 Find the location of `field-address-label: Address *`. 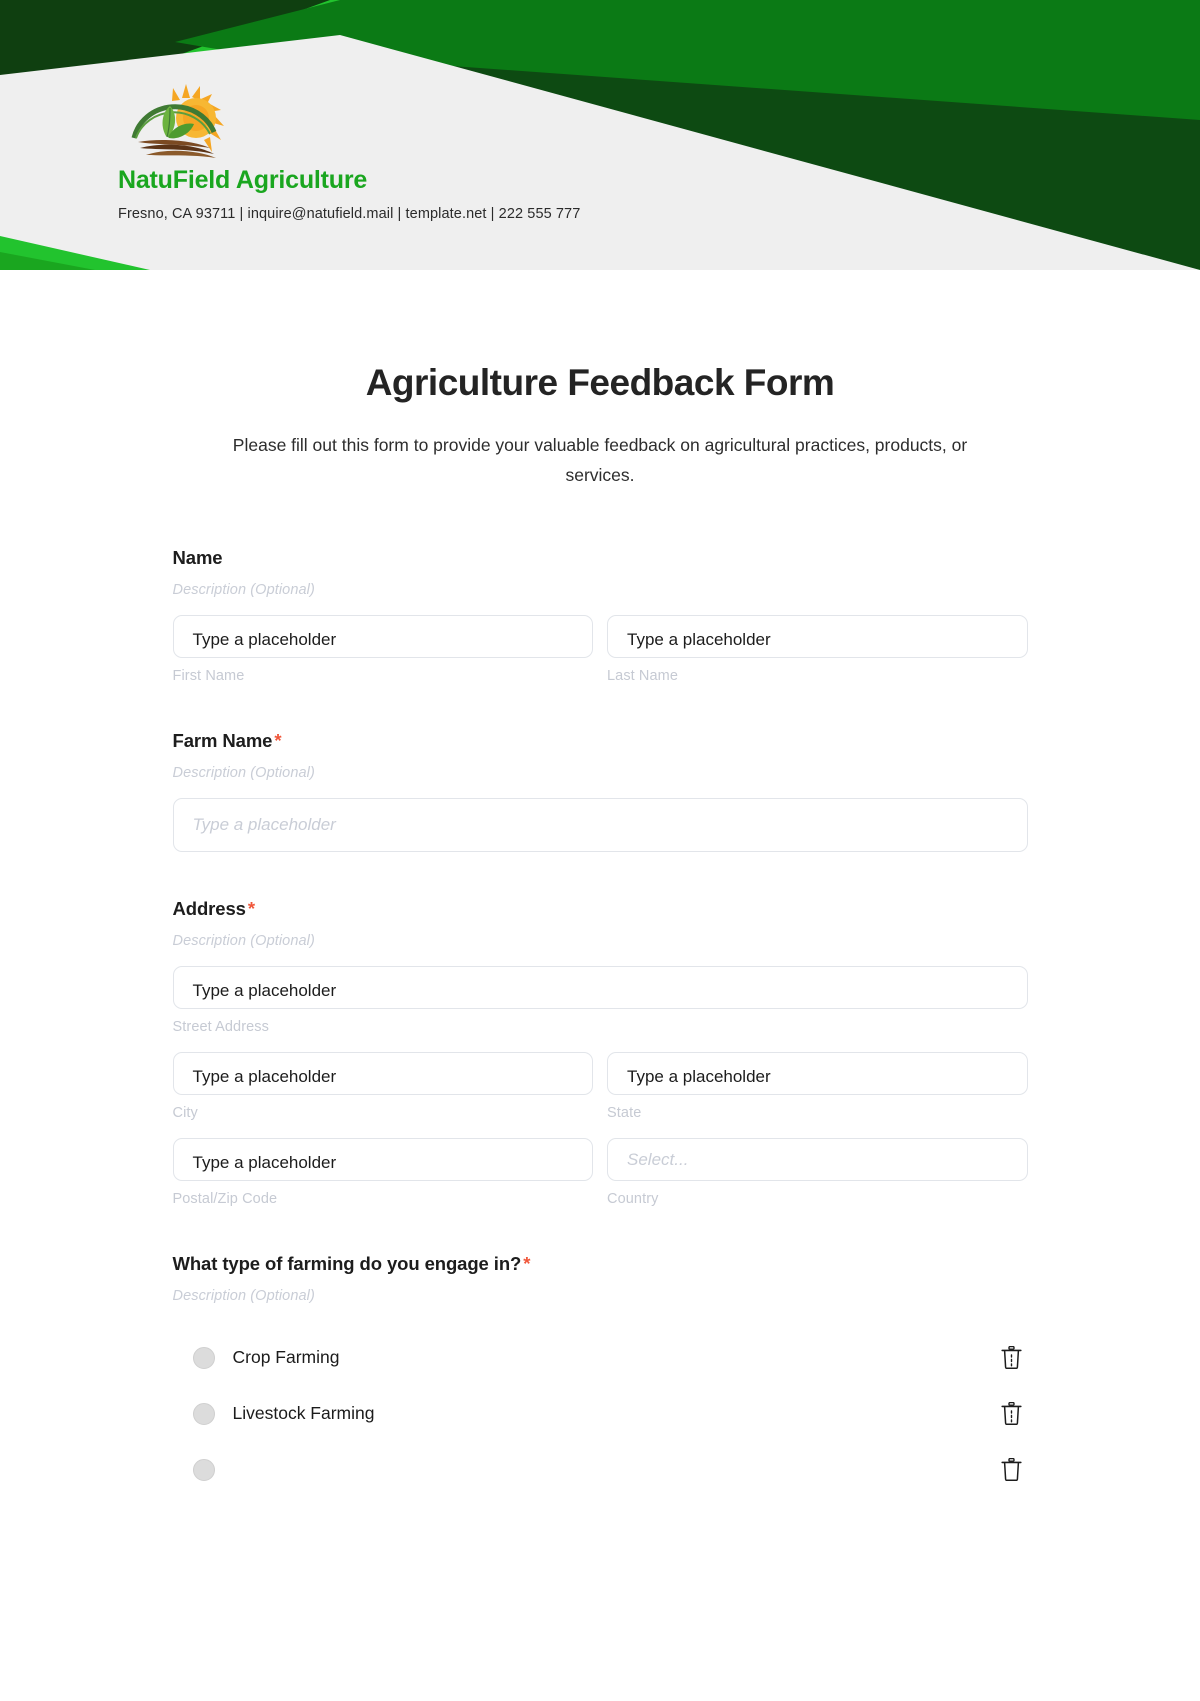

field-address-label: Address * is located at coordinates (600, 909).